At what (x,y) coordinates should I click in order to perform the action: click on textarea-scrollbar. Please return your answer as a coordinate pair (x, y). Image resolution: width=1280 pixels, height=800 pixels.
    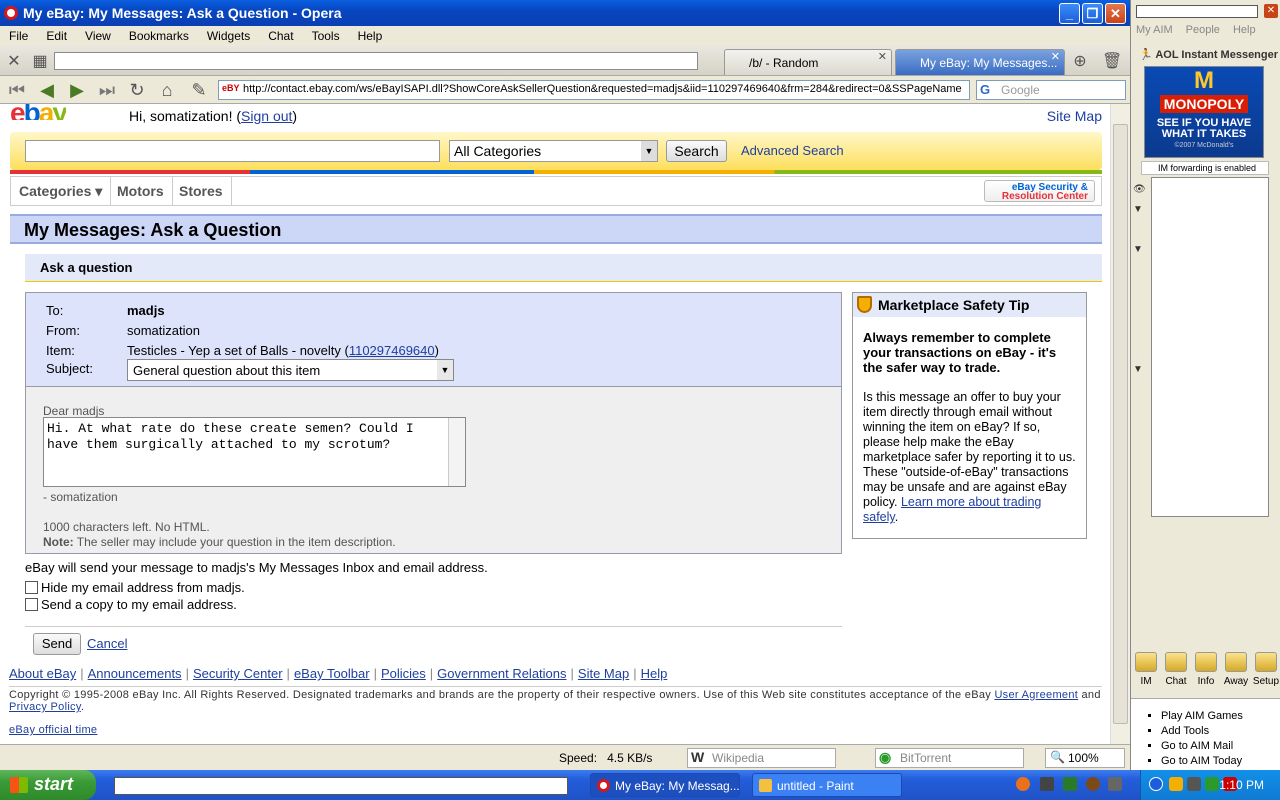
    Looking at the image, I should click on (456, 452).